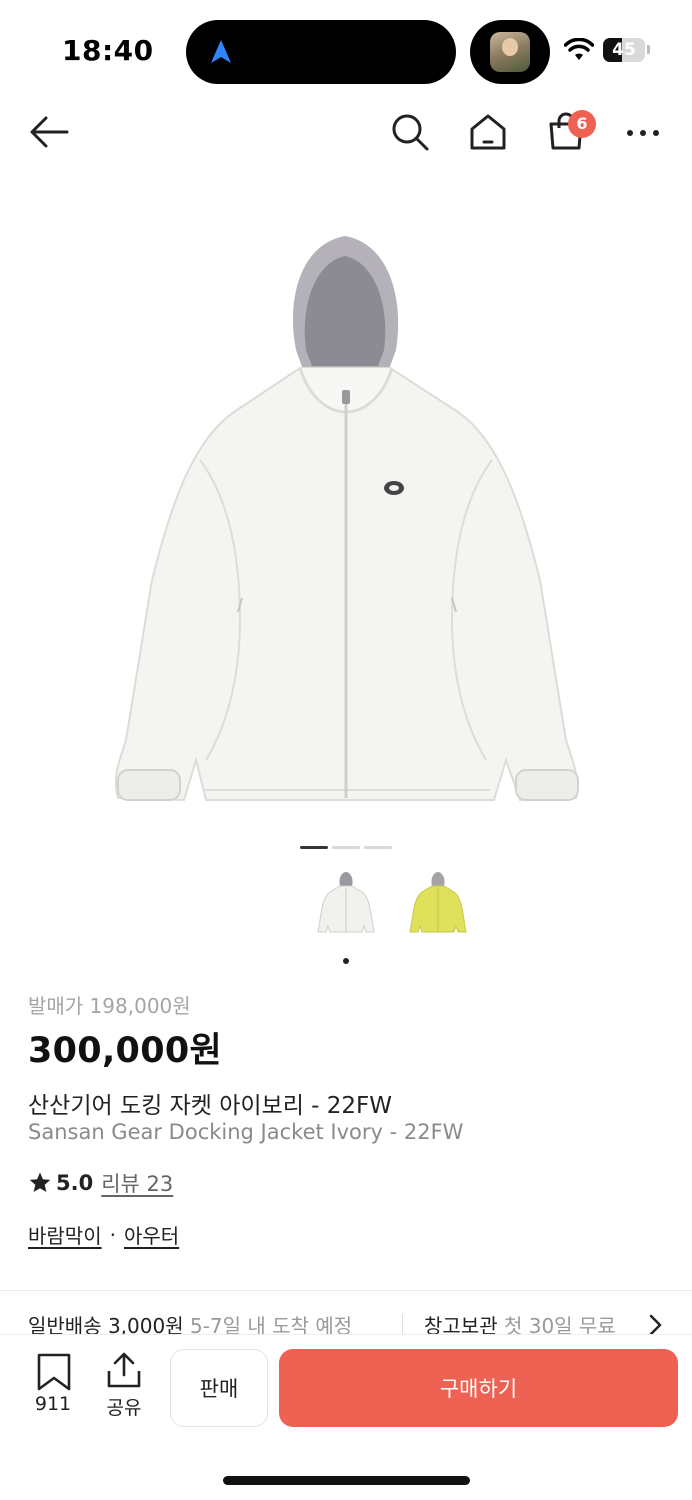 This screenshot has height=1500, width=692. Describe the element at coordinates (246, 1132) in the screenshot. I see `product-name-english: Sansan Gear Docking Jacket Ivory - 22FW` at that location.